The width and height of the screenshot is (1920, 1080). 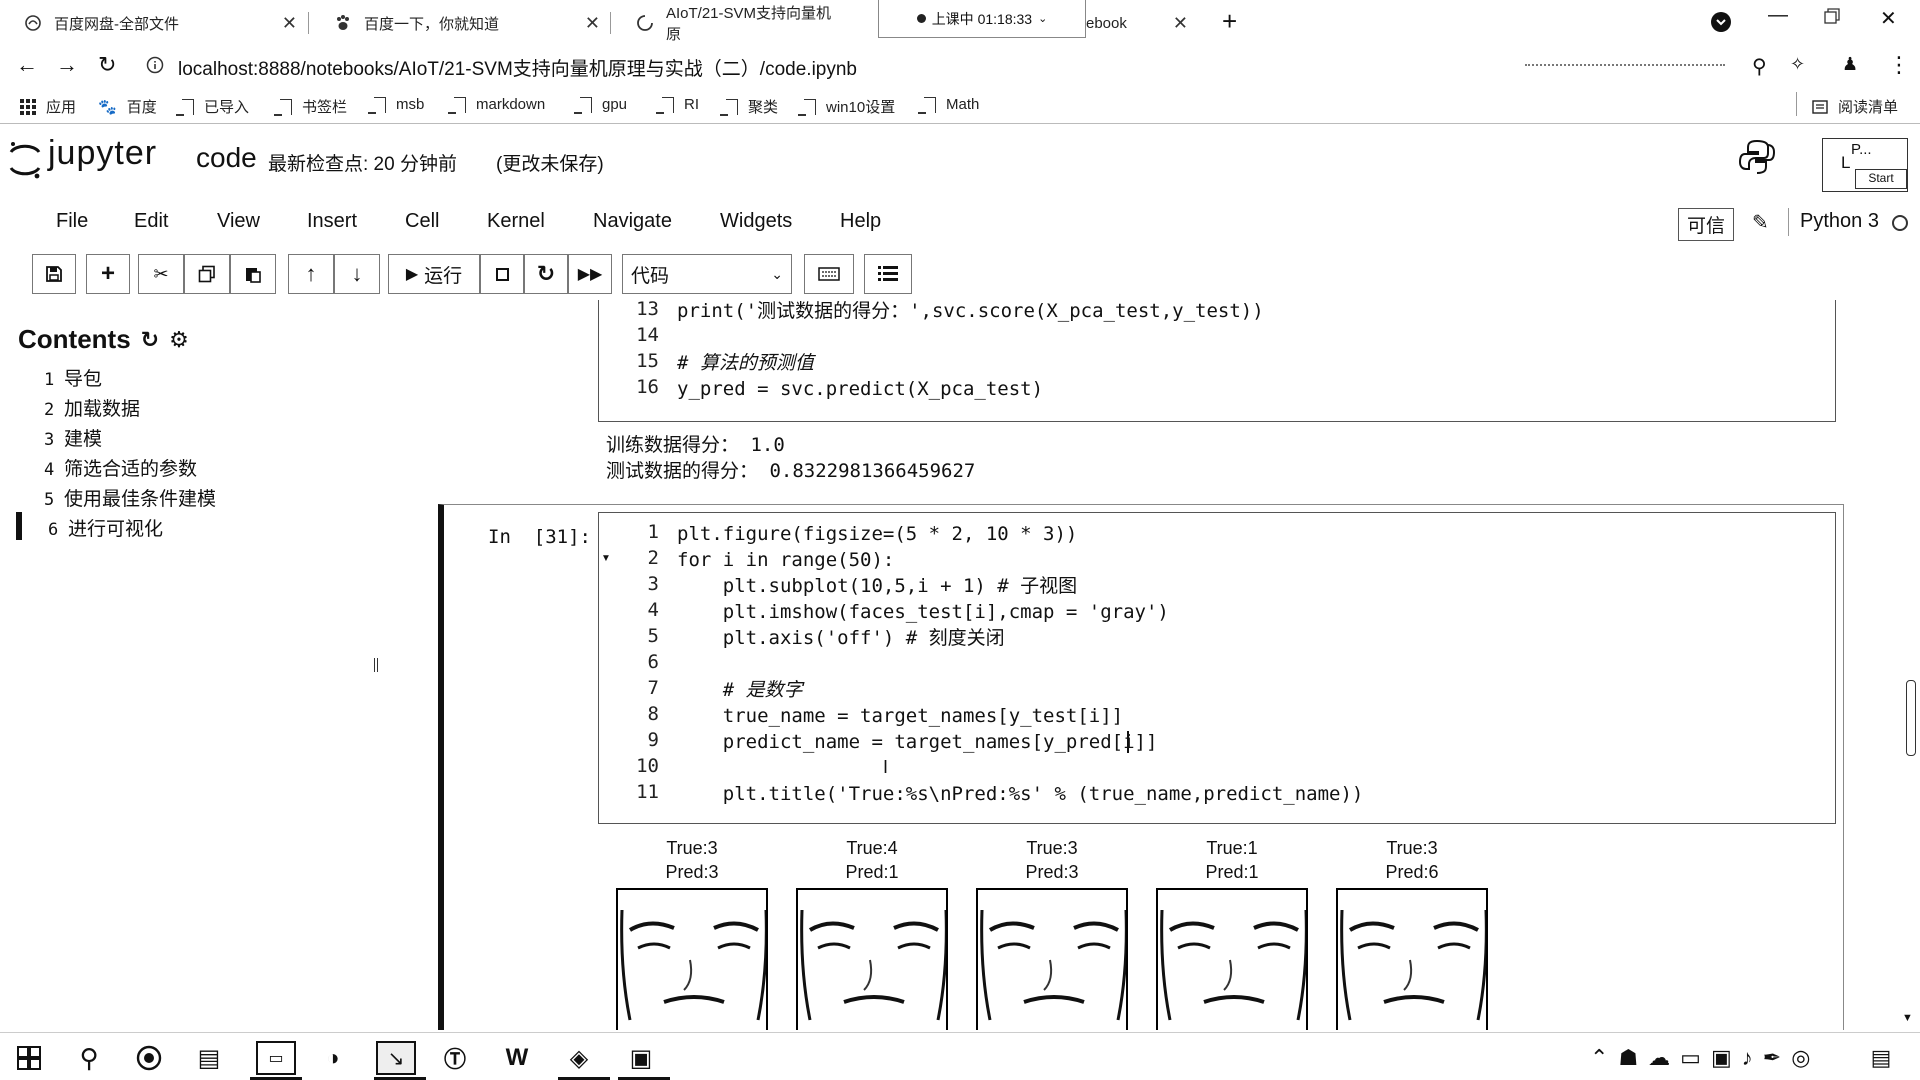 What do you see at coordinates (982, 19) in the screenshot?
I see `recording-timer: 上课中 01:18:33 ⌄` at bounding box center [982, 19].